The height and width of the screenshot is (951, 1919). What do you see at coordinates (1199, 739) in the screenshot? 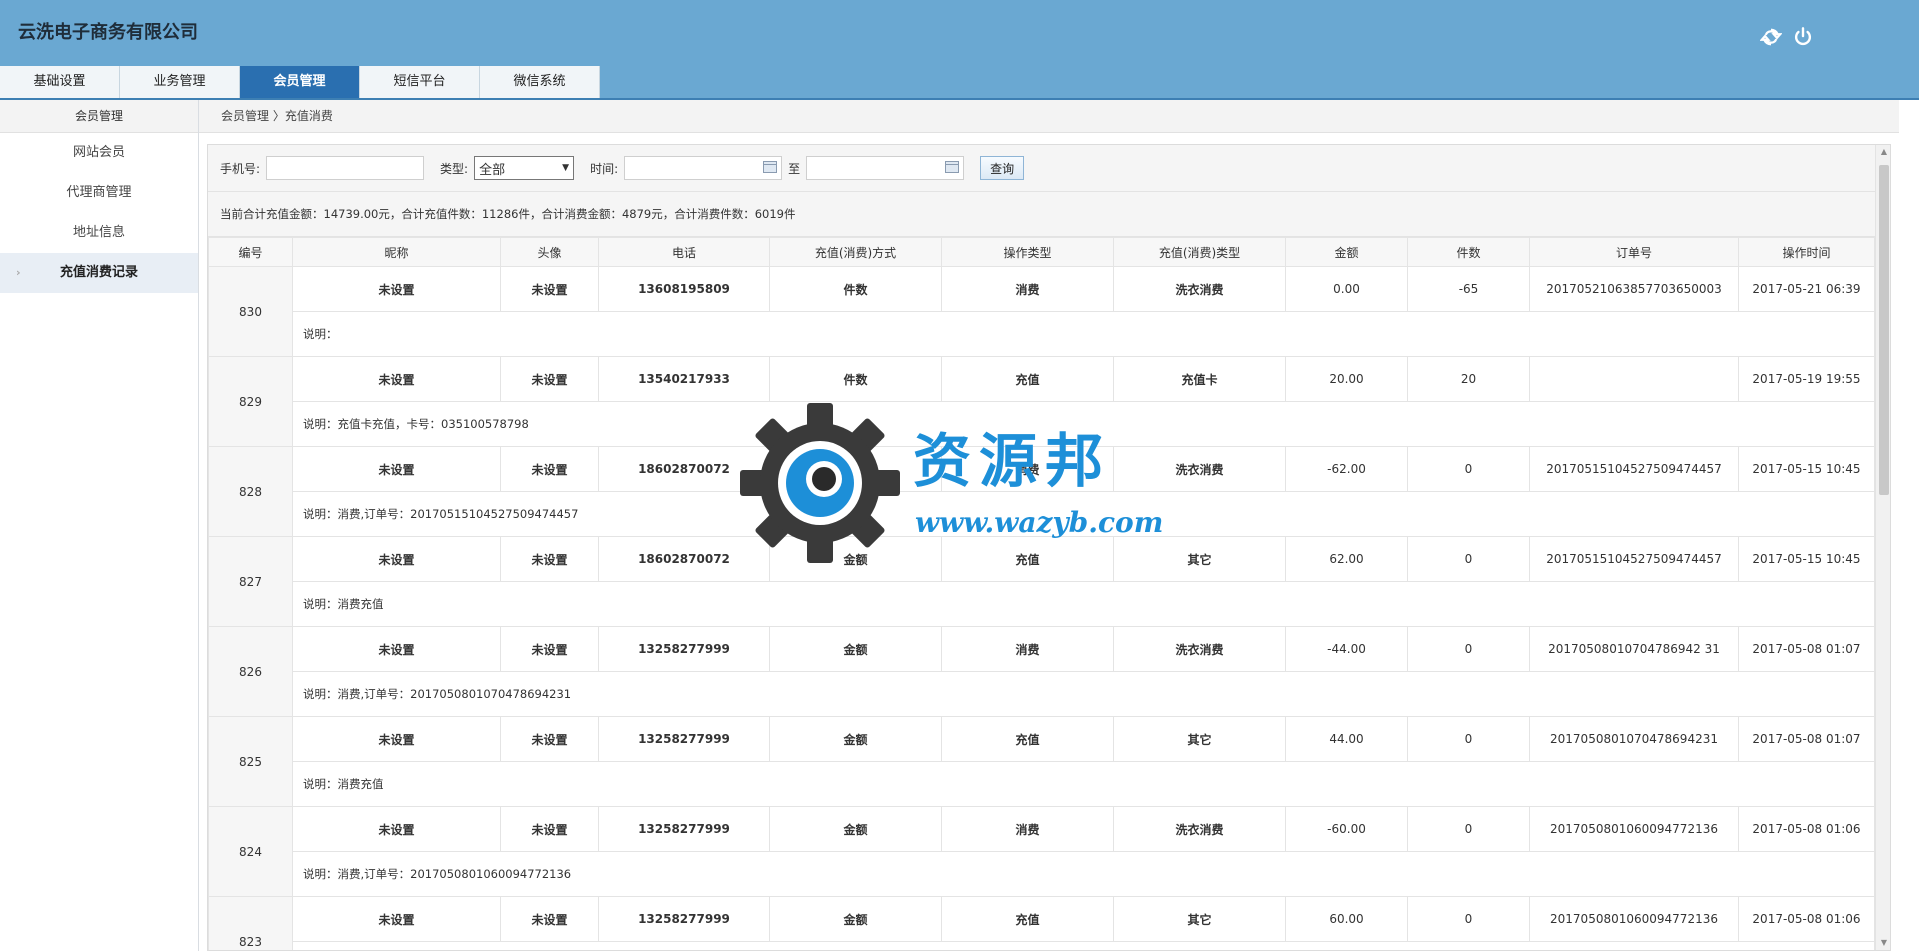
I see `cell-category: 其它` at bounding box center [1199, 739].